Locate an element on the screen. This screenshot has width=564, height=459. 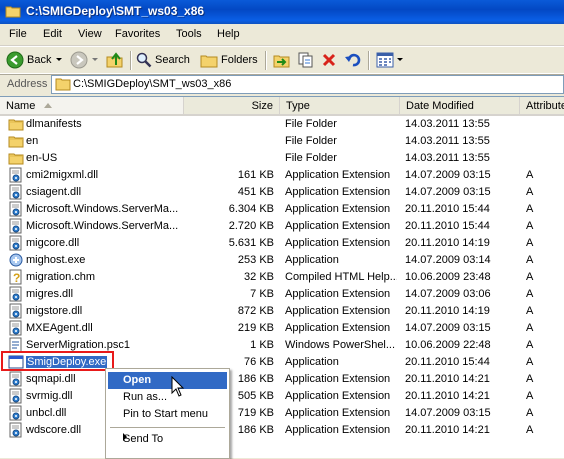
undo-button is located at coordinates (353, 60).